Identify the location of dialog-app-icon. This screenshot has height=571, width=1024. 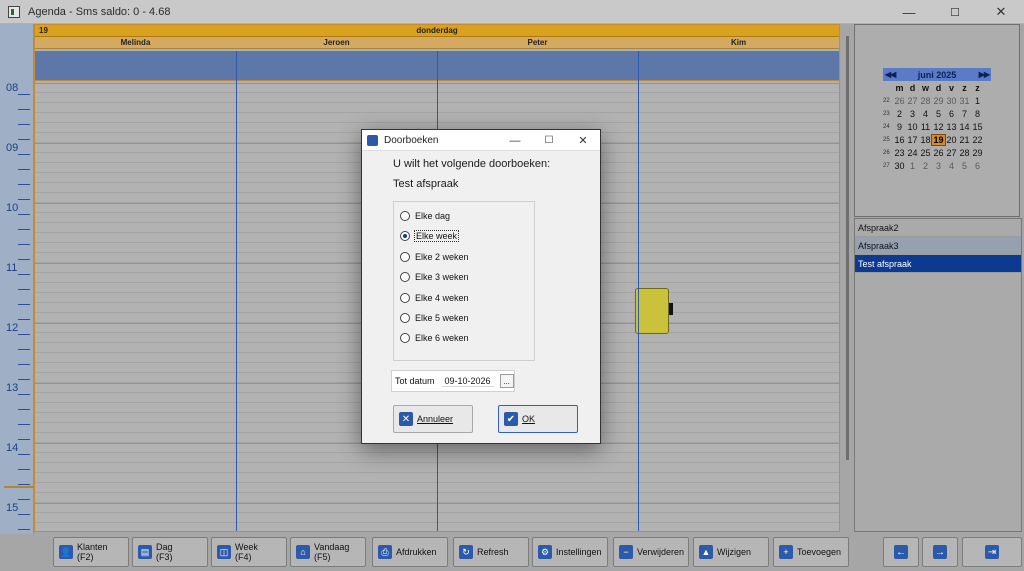
(372, 140).